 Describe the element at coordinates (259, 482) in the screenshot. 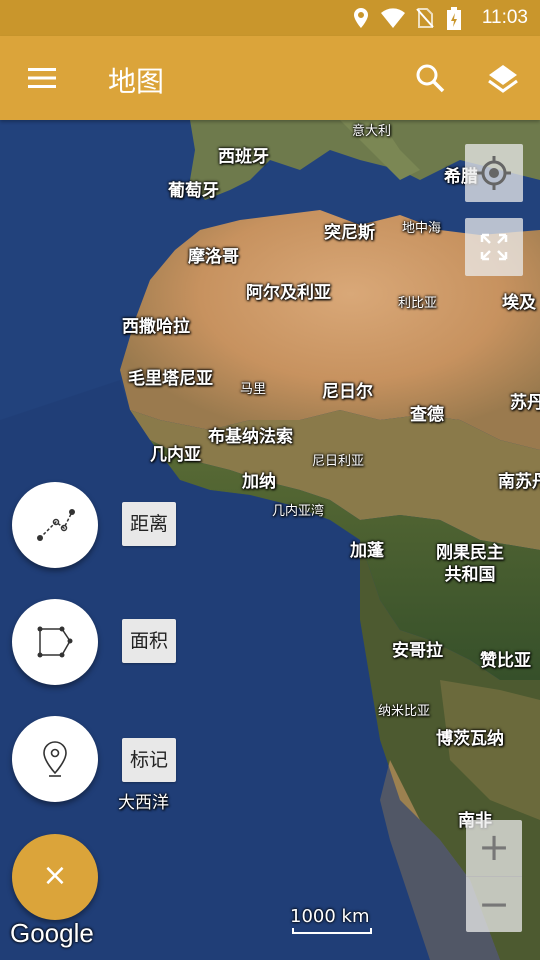

I see `map-label-ghana: 加纳` at that location.